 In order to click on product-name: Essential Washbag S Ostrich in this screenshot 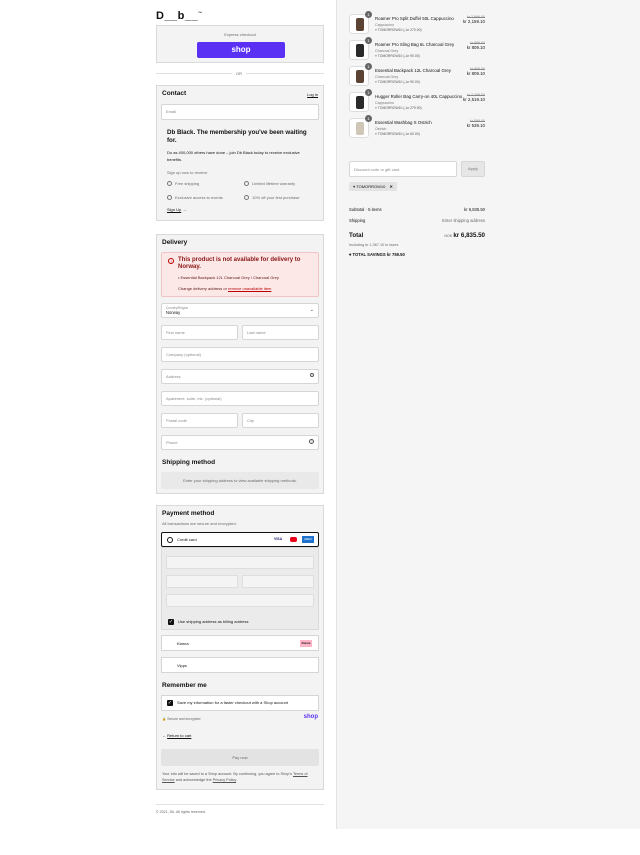, I will do `click(403, 122)`.